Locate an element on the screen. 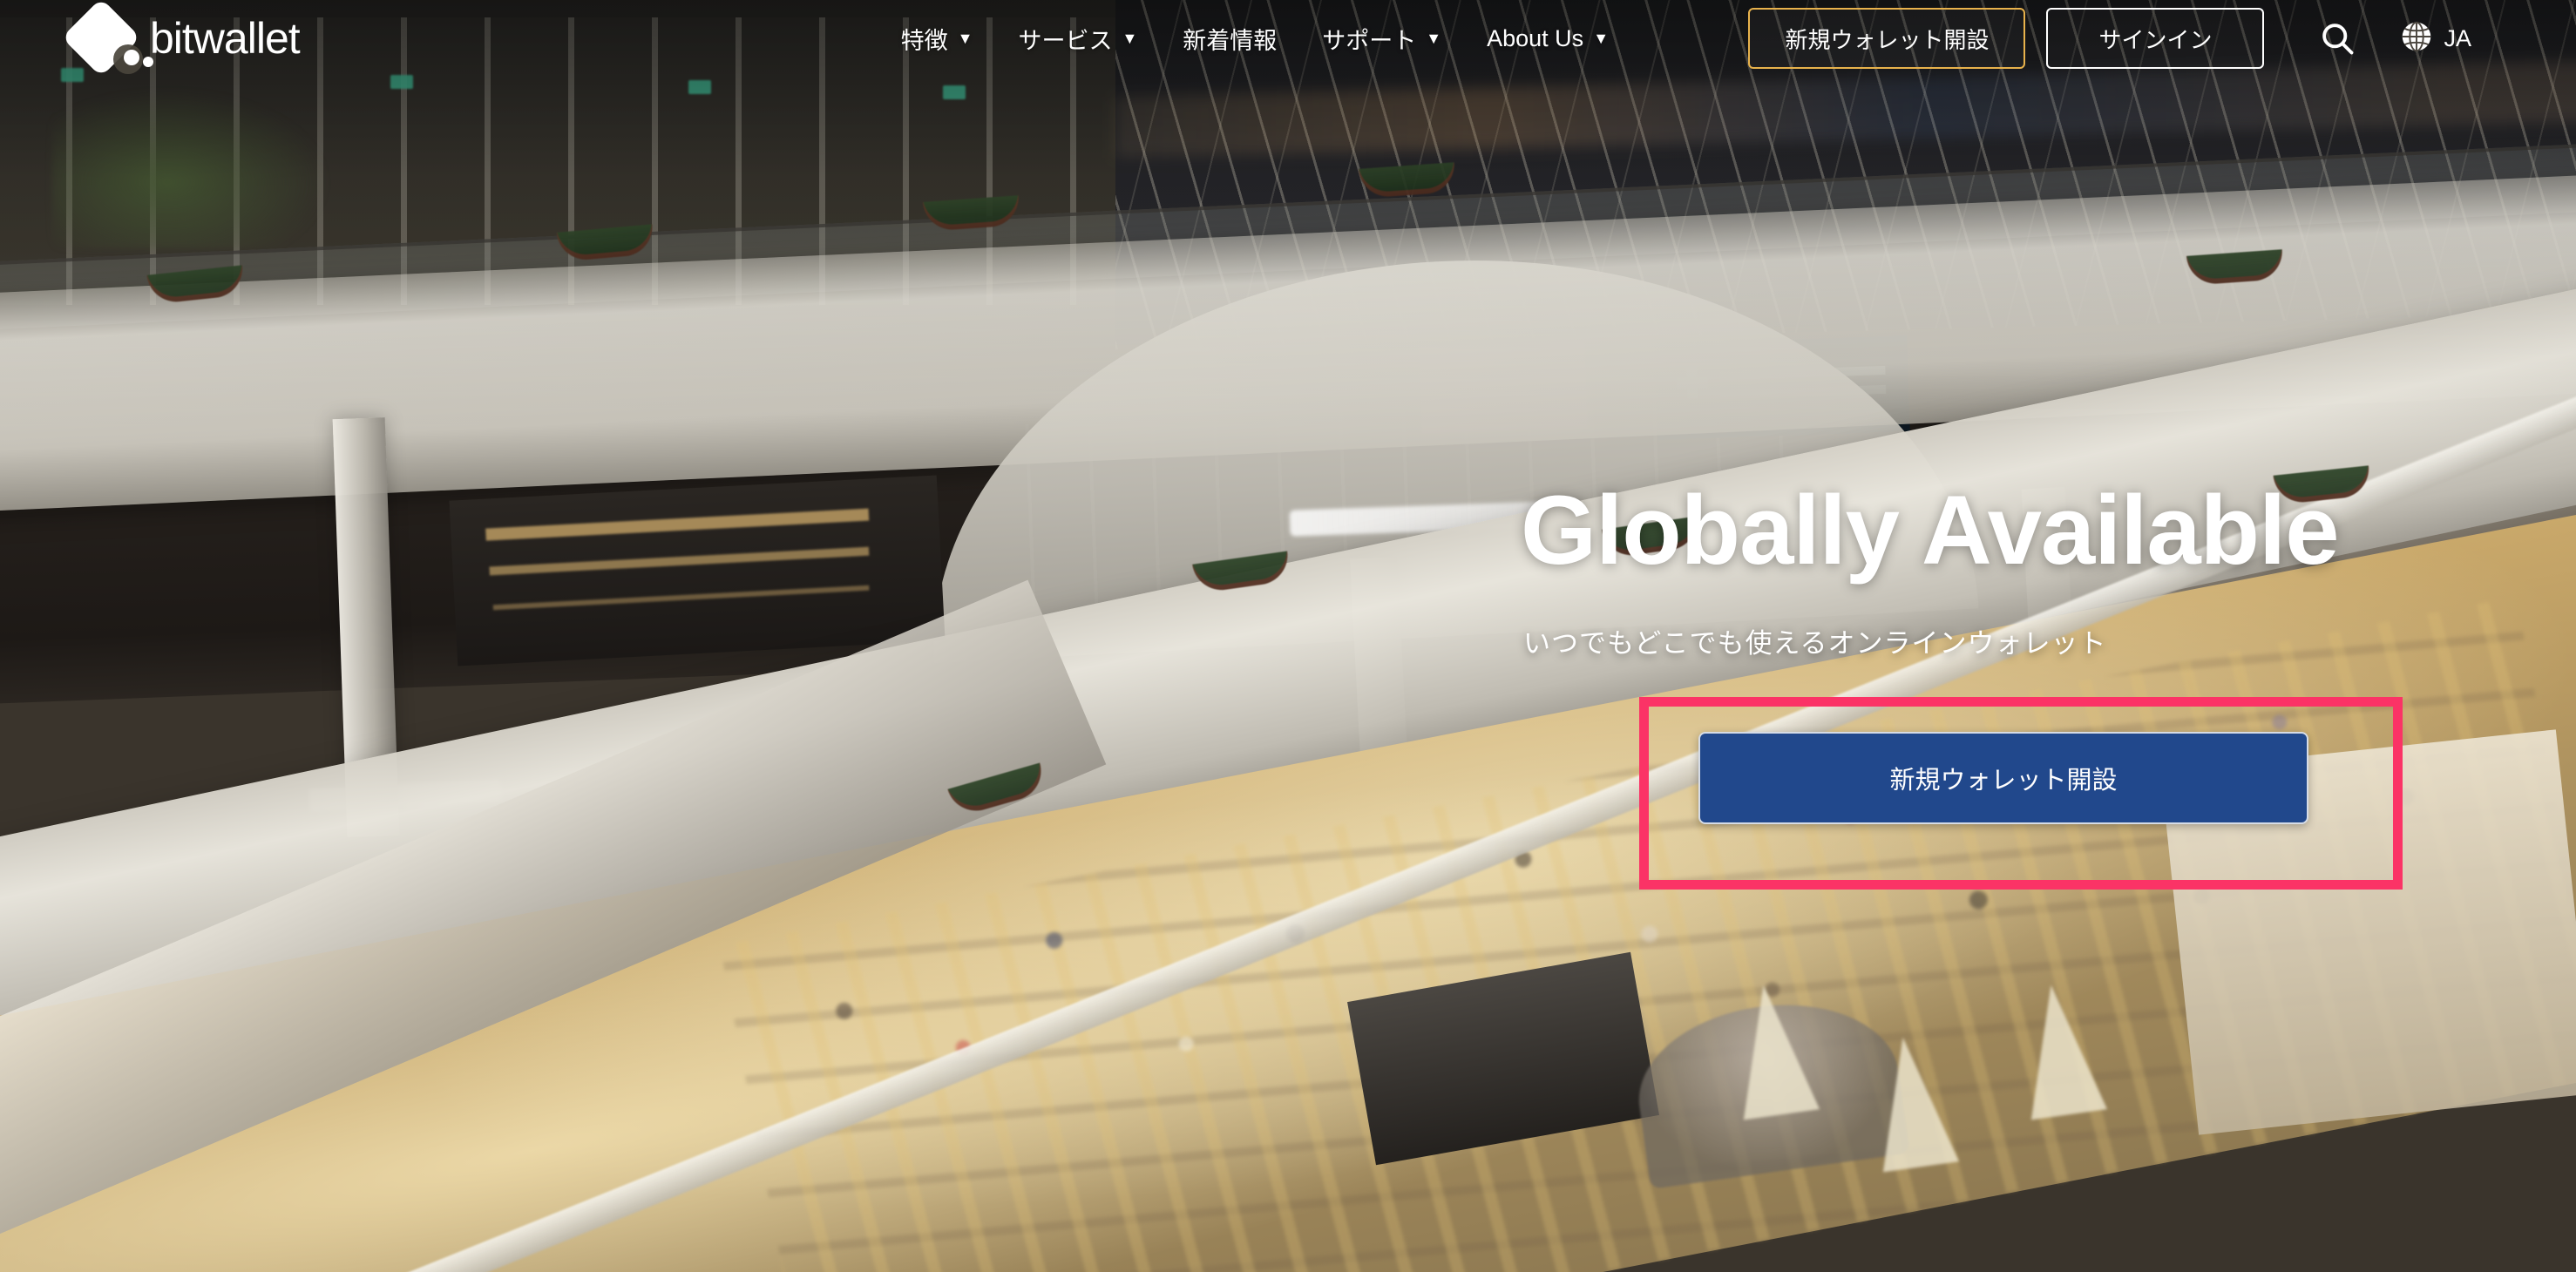 Image resolution: width=2576 pixels, height=1272 pixels. nav-item-about-us: About Us ▼ is located at coordinates (1548, 39).